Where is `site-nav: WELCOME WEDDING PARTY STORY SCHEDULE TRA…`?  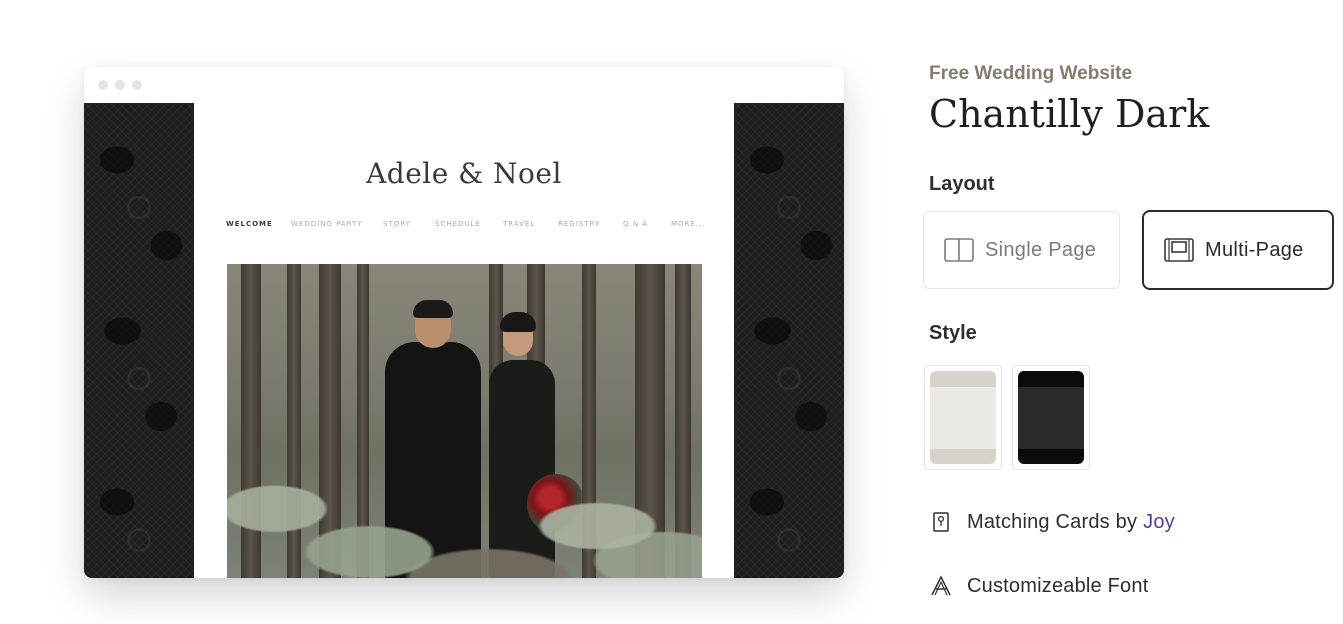 site-nav: WELCOME WEDDING PARTY STORY SCHEDULE TRA… is located at coordinates (466, 227).